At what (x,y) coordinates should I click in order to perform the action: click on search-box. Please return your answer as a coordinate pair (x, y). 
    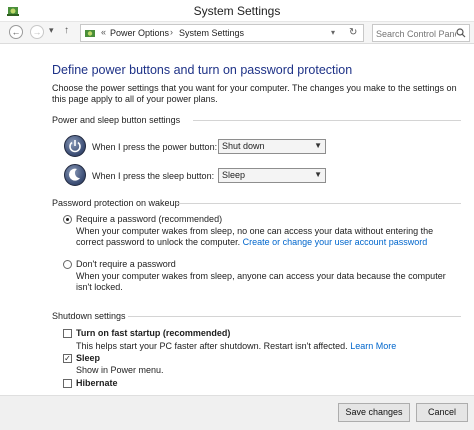
    Looking at the image, I should click on (421, 33).